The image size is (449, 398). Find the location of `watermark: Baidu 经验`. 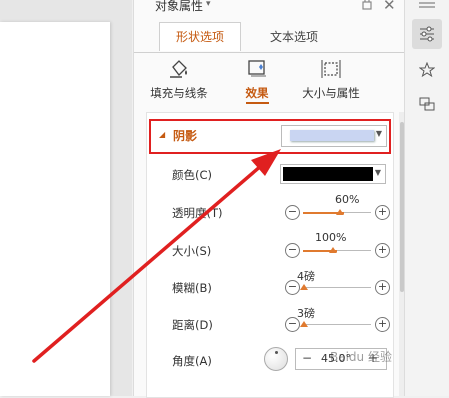

watermark: Baidu 经验 is located at coordinates (361, 357).